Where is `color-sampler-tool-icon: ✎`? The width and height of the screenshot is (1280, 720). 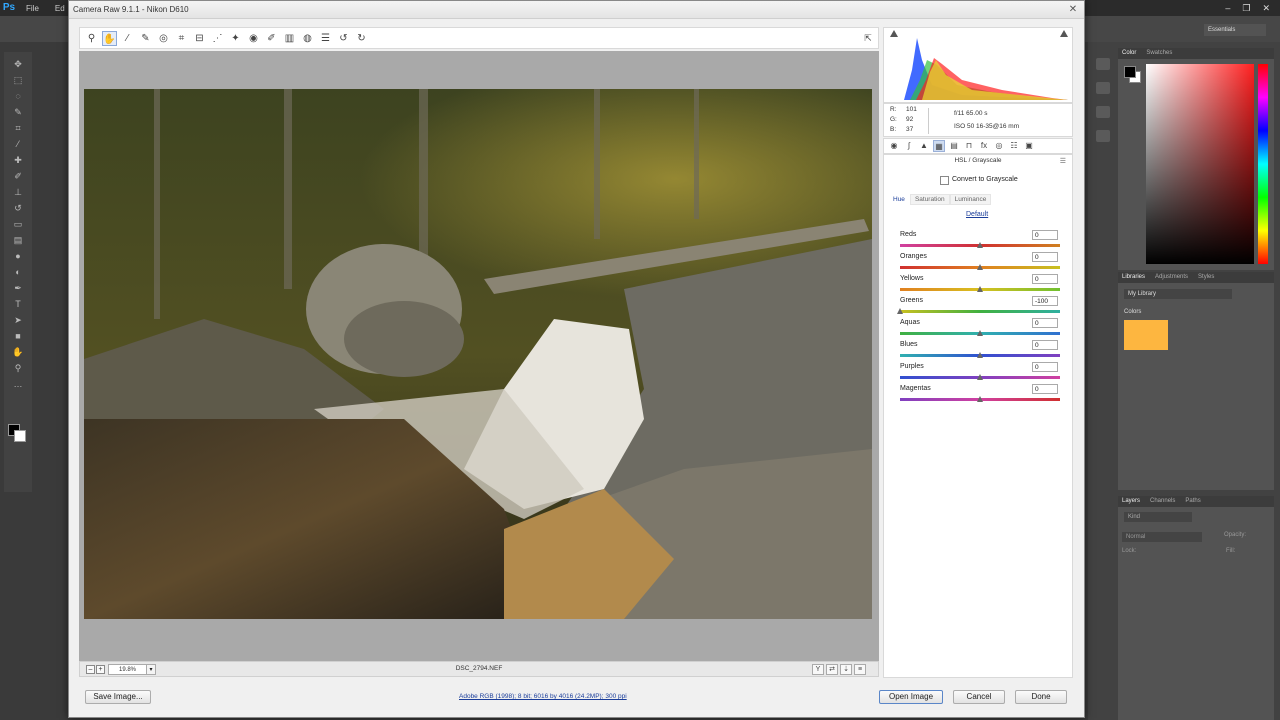
color-sampler-tool-icon: ✎ is located at coordinates (145, 38).